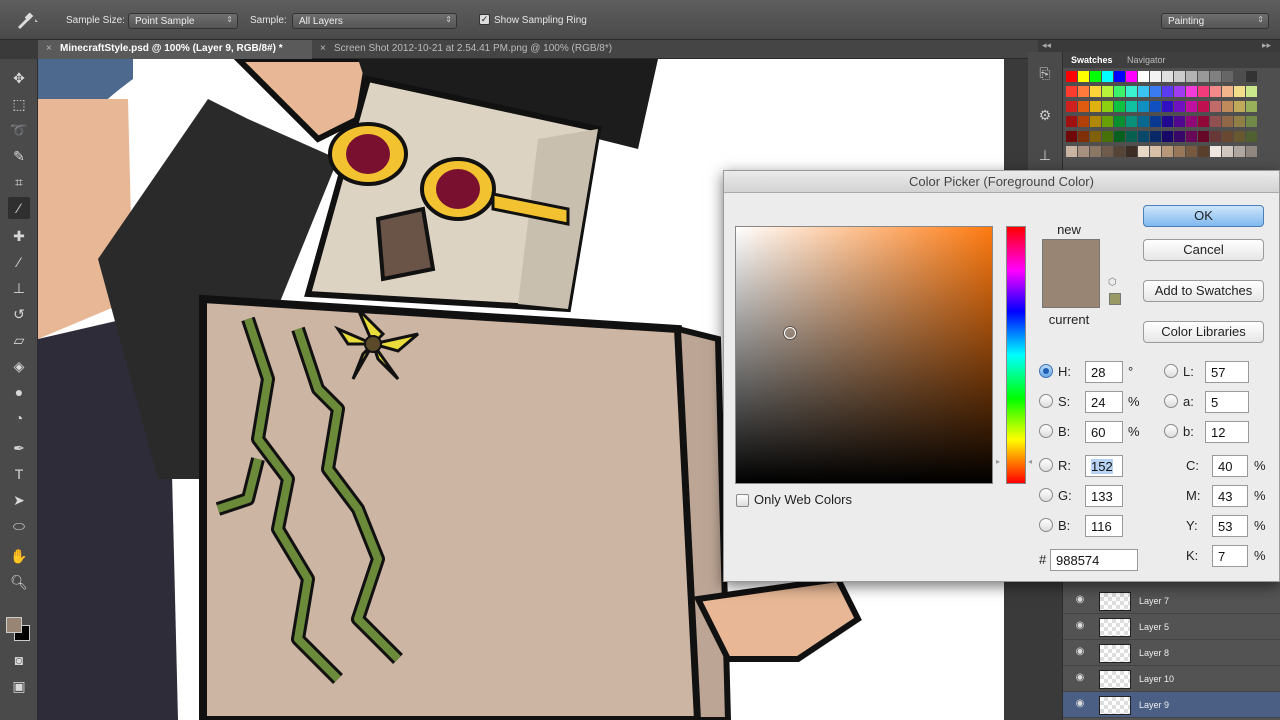 This screenshot has width=1280, height=720. What do you see at coordinates (1104, 402) in the screenshot?
I see `saturation-field: 24` at bounding box center [1104, 402].